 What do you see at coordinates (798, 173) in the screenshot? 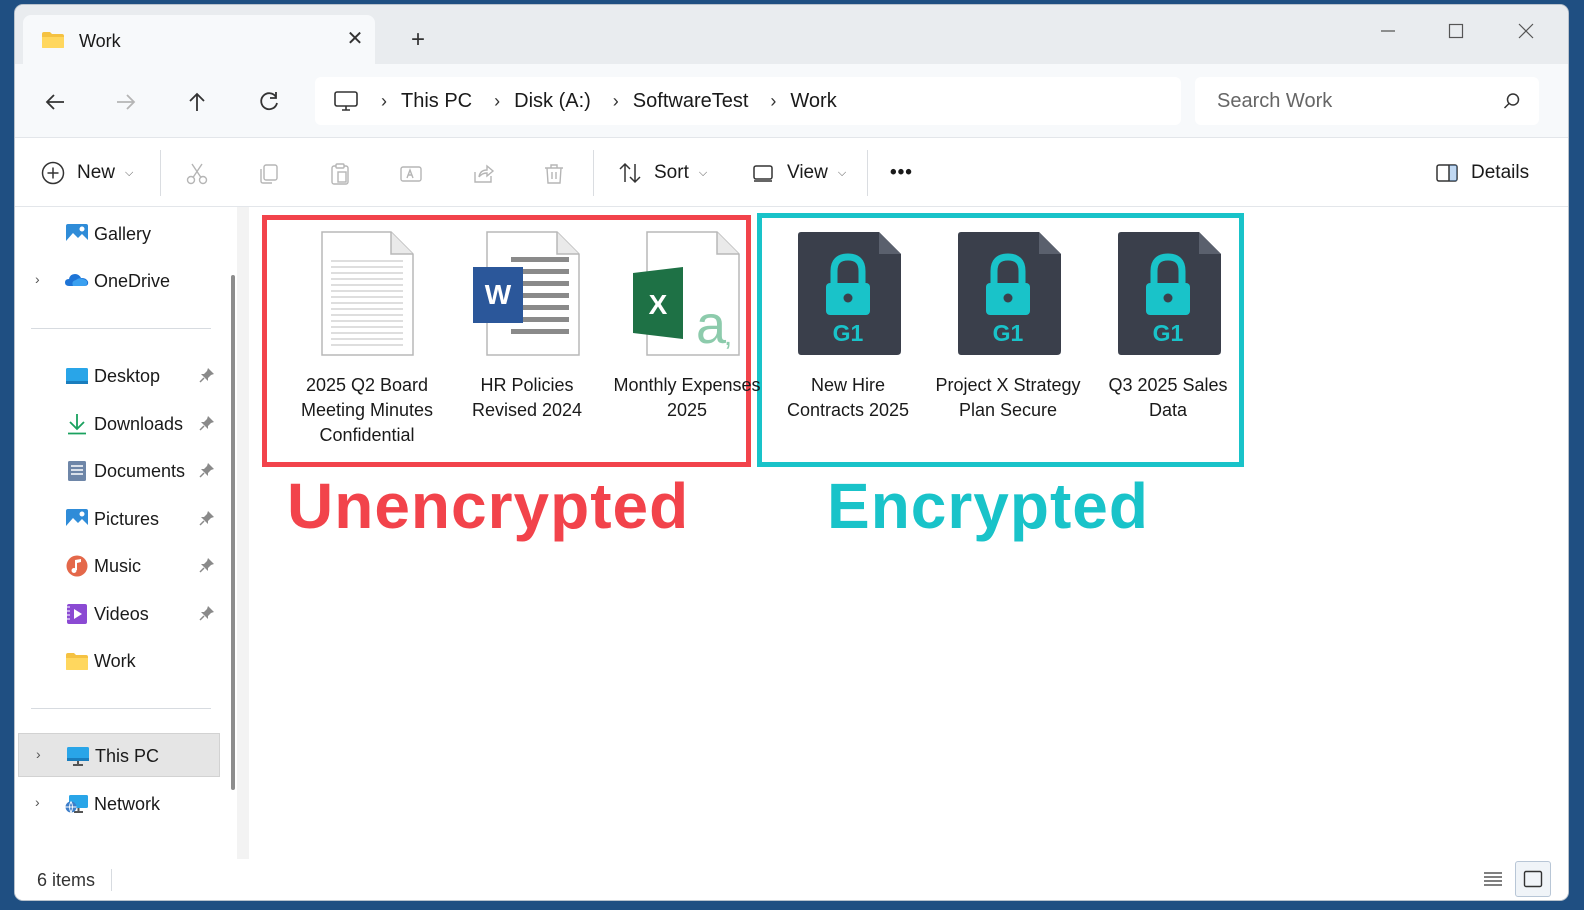
I see `view-button: View ⌵` at bounding box center [798, 173].